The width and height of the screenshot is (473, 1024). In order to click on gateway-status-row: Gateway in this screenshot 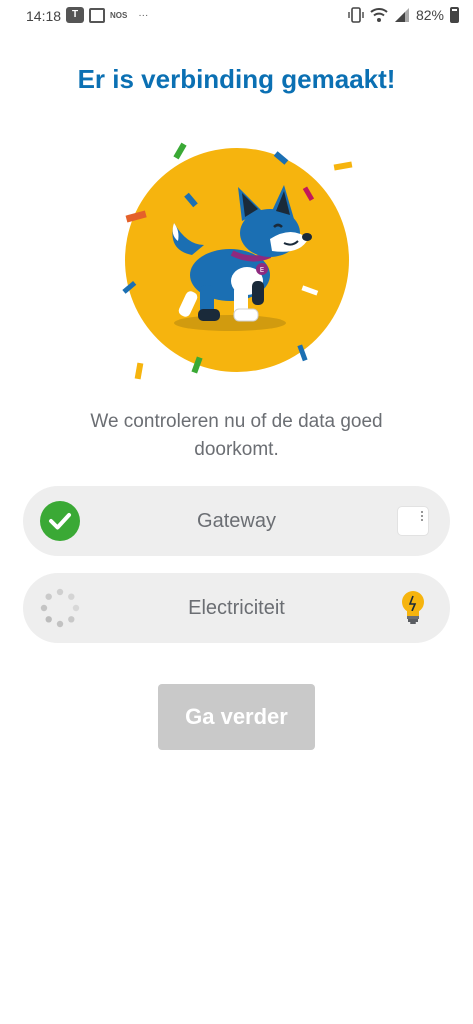, I will do `click(236, 521)`.